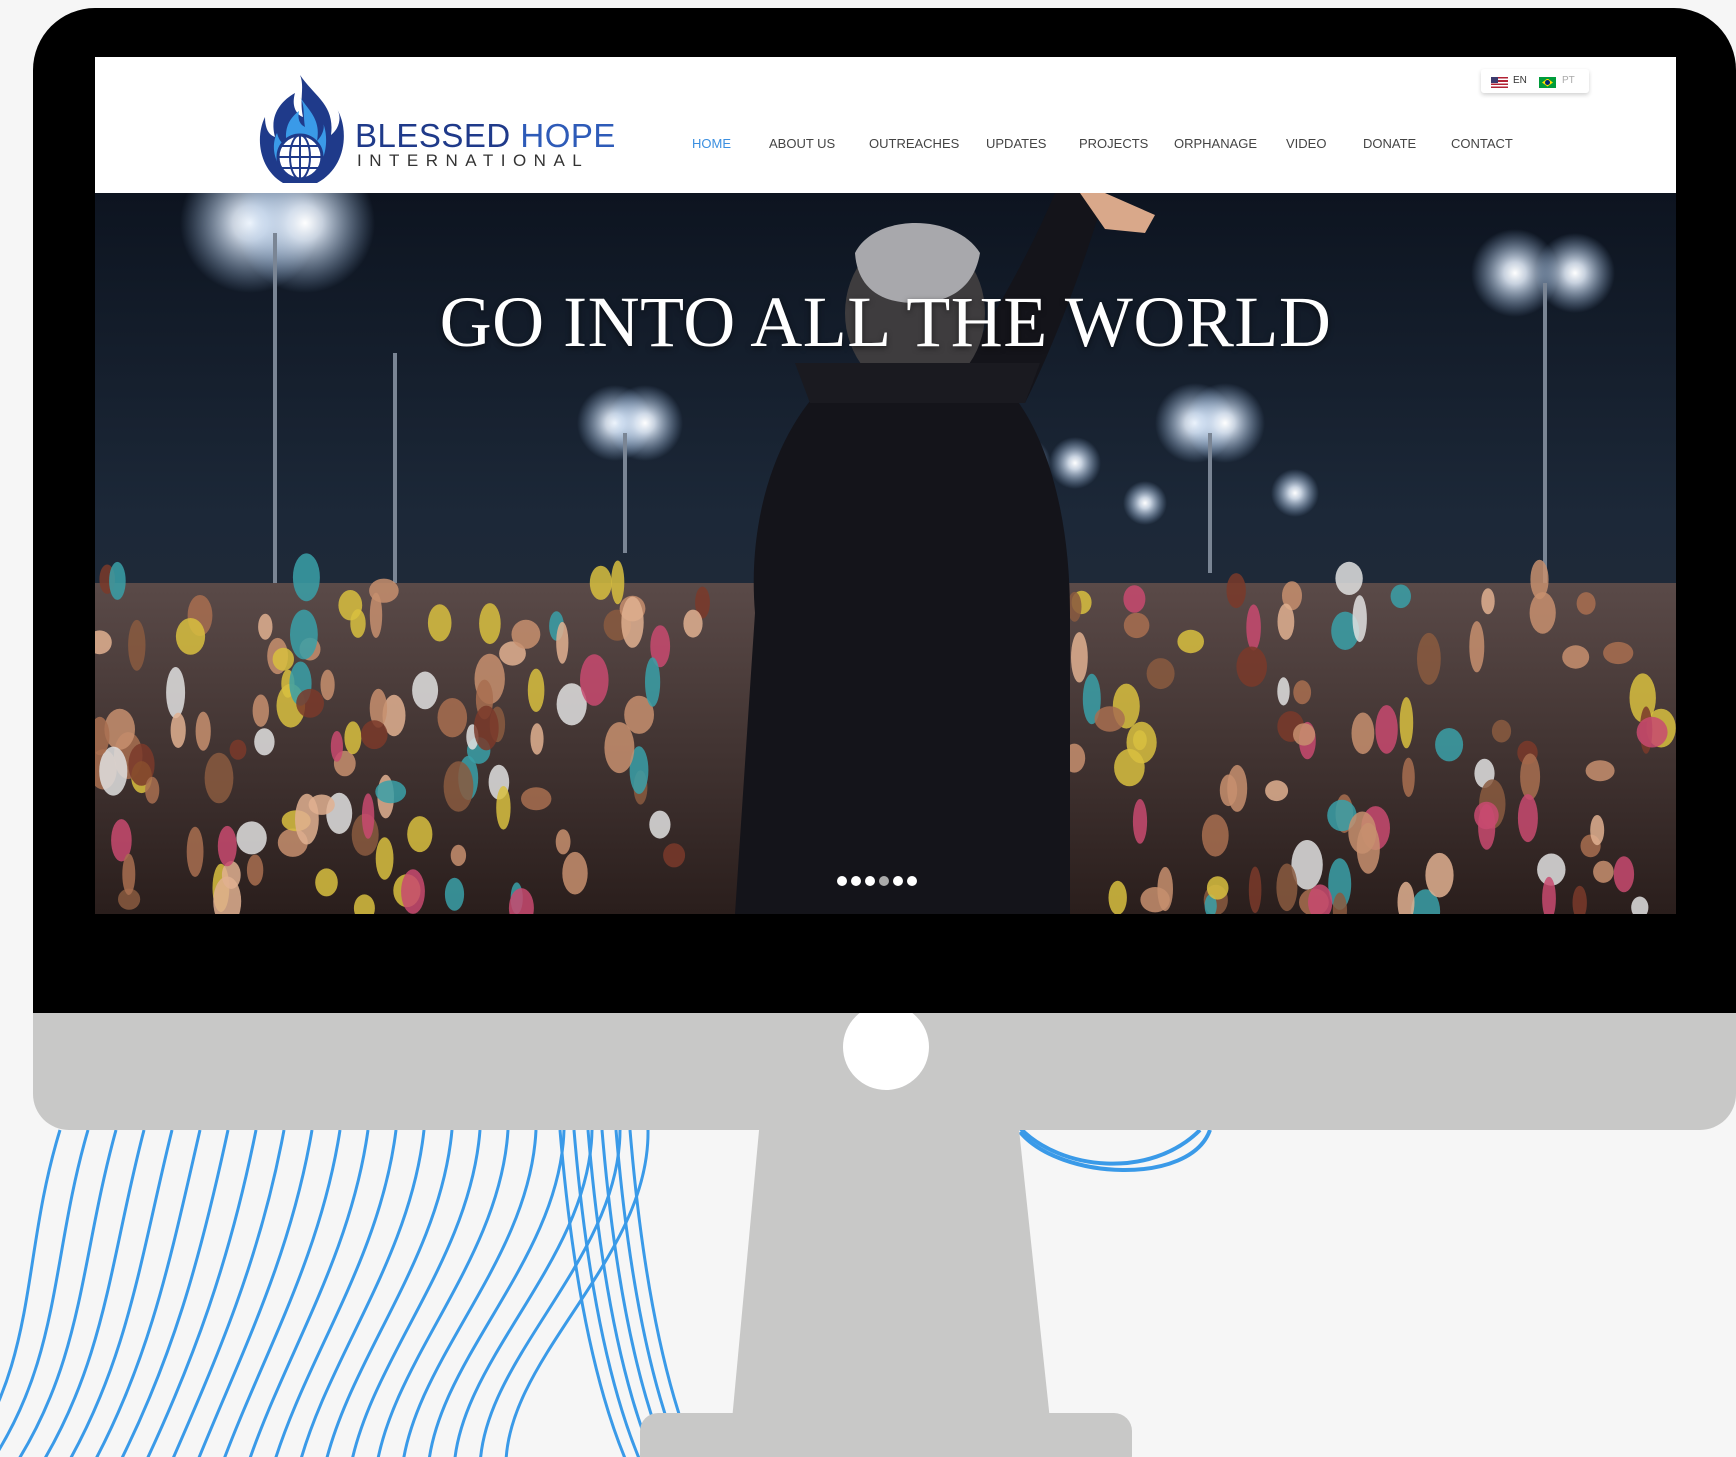 The image size is (1736, 1457). I want to click on brand-subtitle: INTERNATIONAL, so click(473, 160).